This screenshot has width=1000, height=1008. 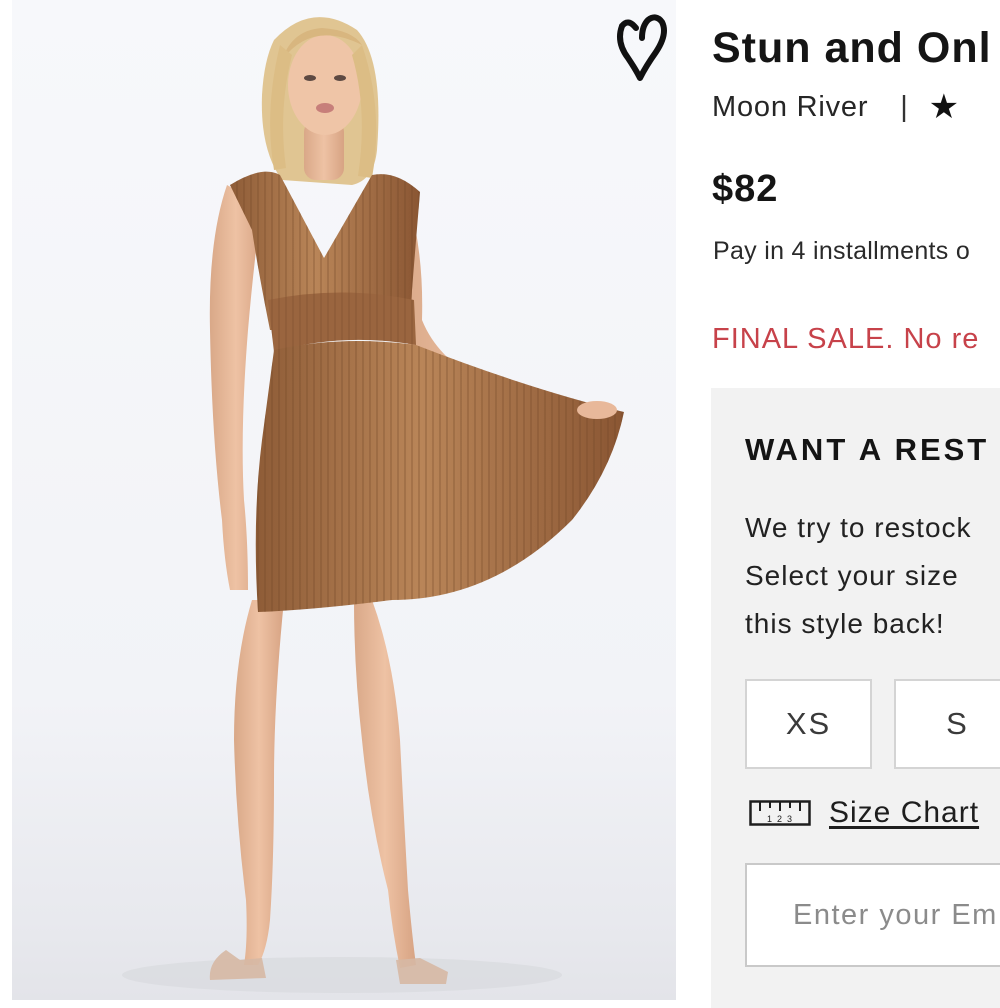 What do you see at coordinates (867, 449) in the screenshot?
I see `restock-heading: WANT A REST` at bounding box center [867, 449].